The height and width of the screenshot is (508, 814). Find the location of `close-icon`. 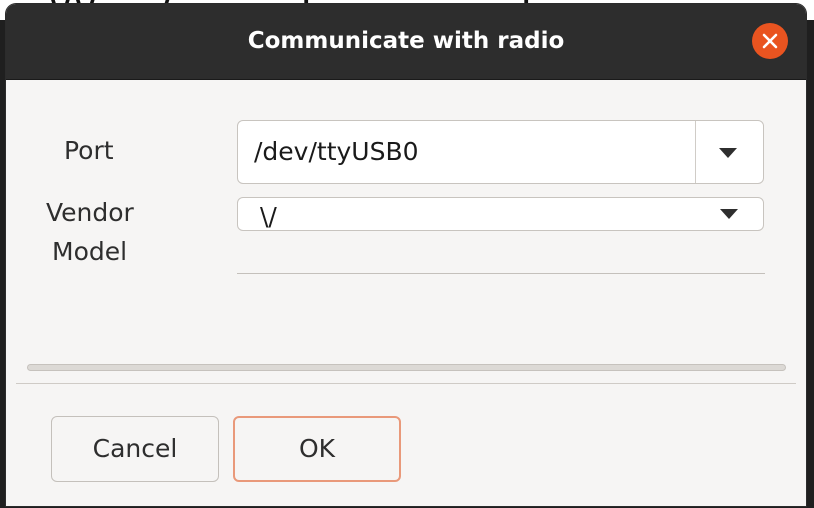

close-icon is located at coordinates (770, 41).